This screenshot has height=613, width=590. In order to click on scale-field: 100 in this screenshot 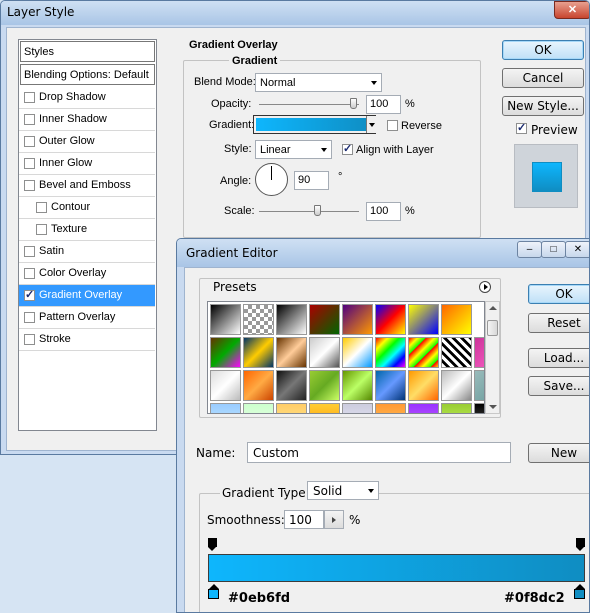, I will do `click(383, 211)`.